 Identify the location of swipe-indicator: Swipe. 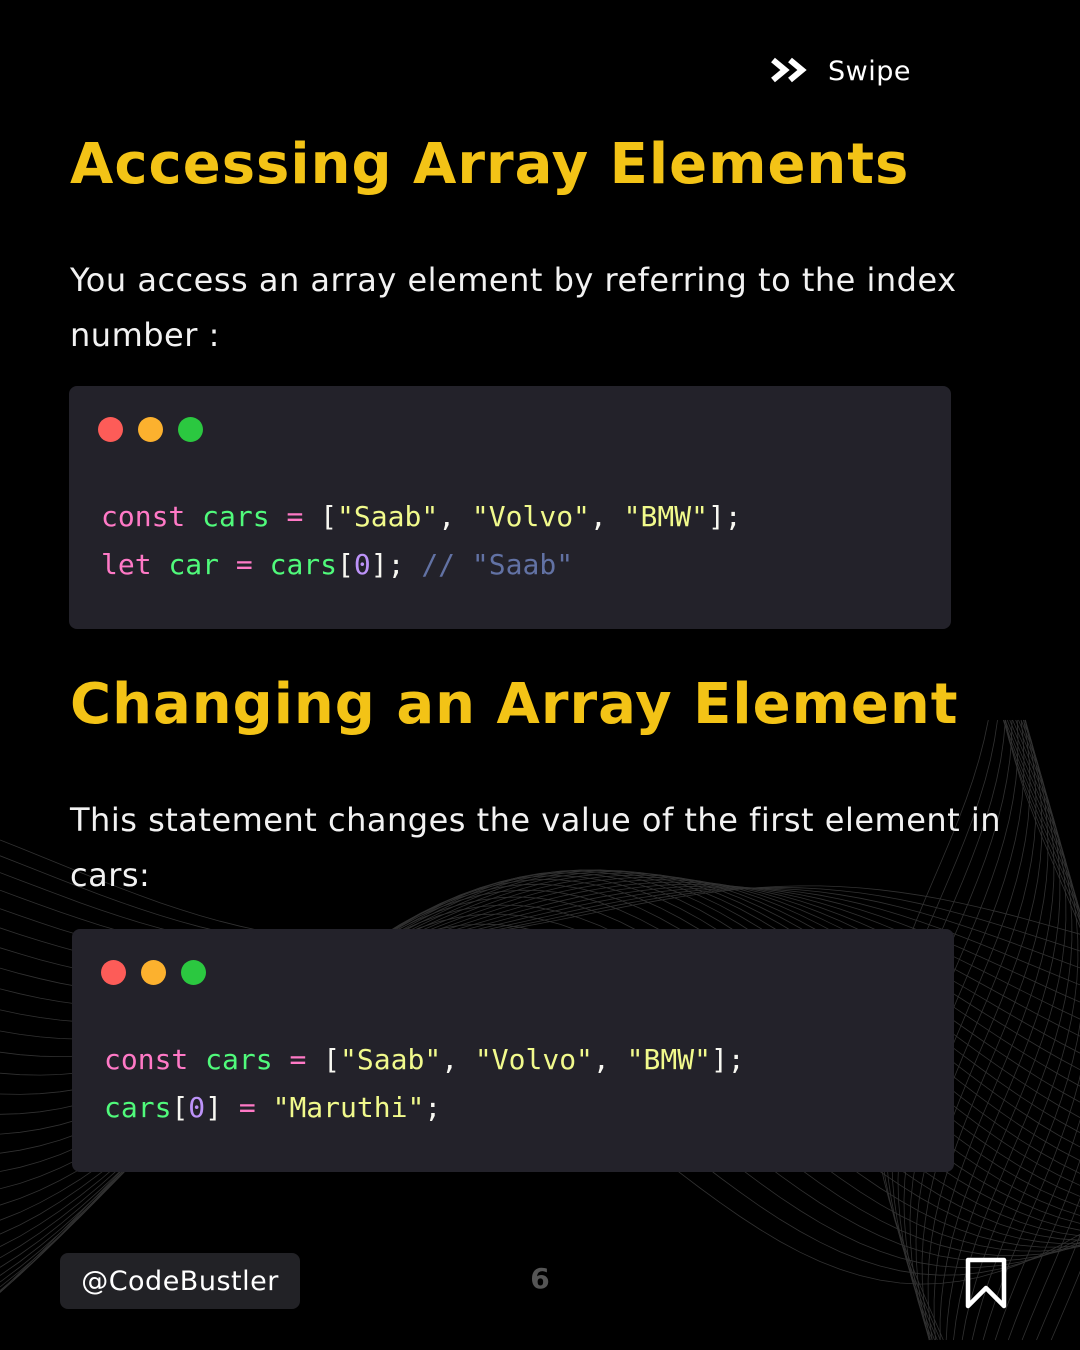
(840, 71).